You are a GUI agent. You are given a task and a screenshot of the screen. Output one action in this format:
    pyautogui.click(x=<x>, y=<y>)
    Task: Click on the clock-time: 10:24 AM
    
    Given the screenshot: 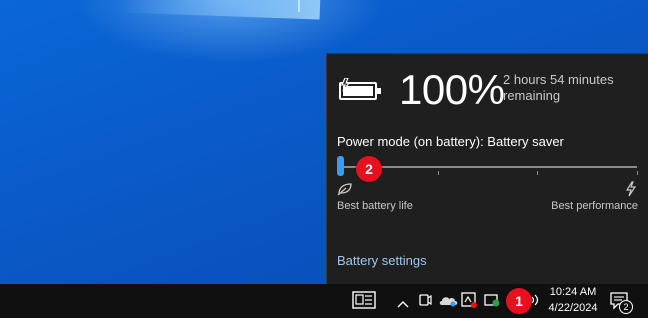 What is the action you would take?
    pyautogui.click(x=573, y=292)
    